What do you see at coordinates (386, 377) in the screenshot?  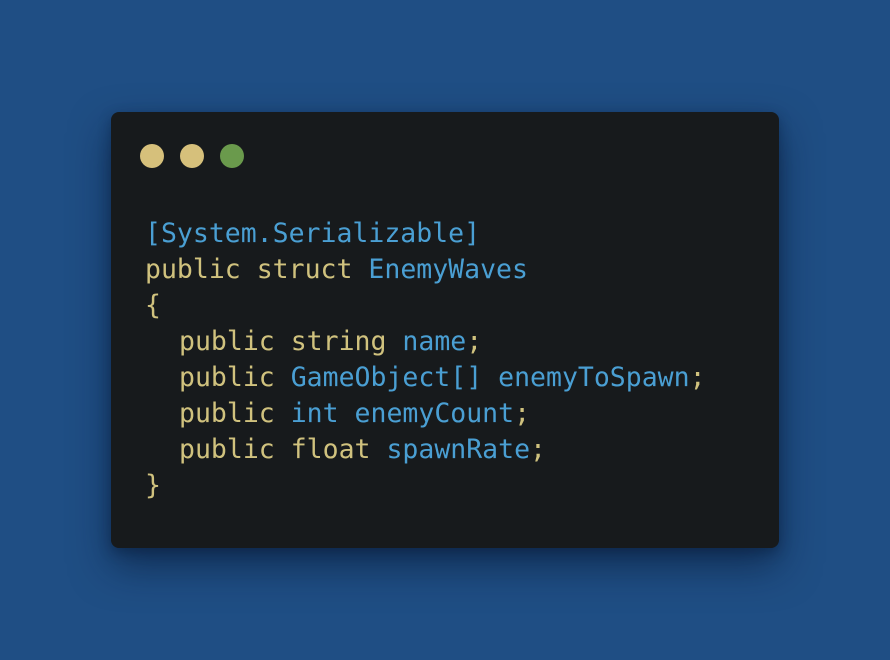 I see `field-type: GameObject[]` at bounding box center [386, 377].